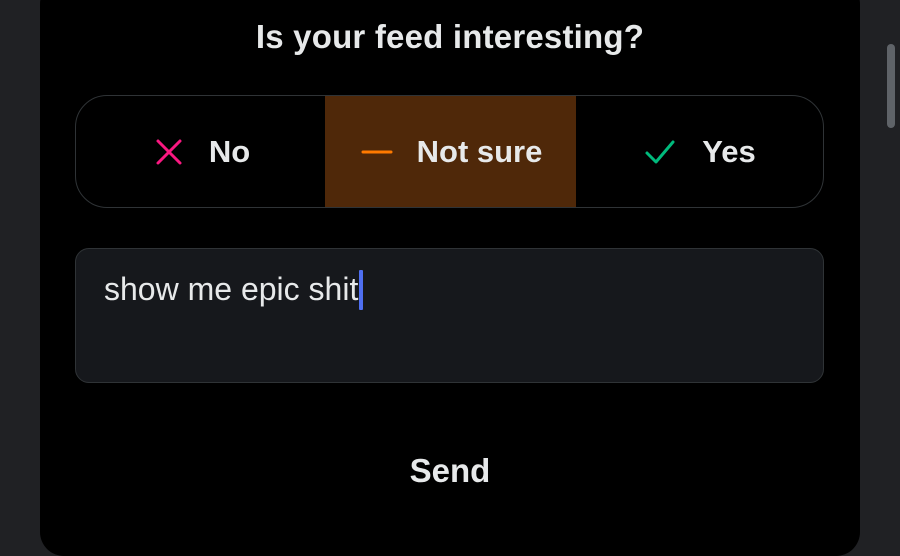 This screenshot has height=556, width=900. I want to click on send-row: Send, so click(450, 471).